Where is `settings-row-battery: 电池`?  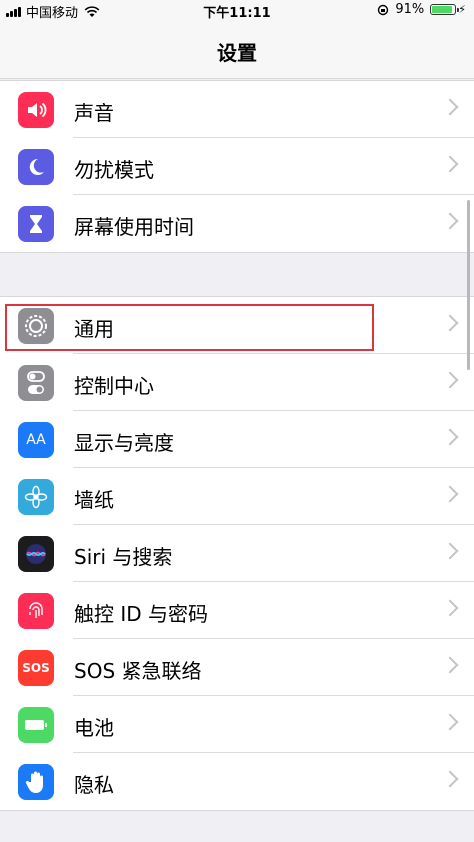
settings-row-battery: 电池 is located at coordinates (237, 724).